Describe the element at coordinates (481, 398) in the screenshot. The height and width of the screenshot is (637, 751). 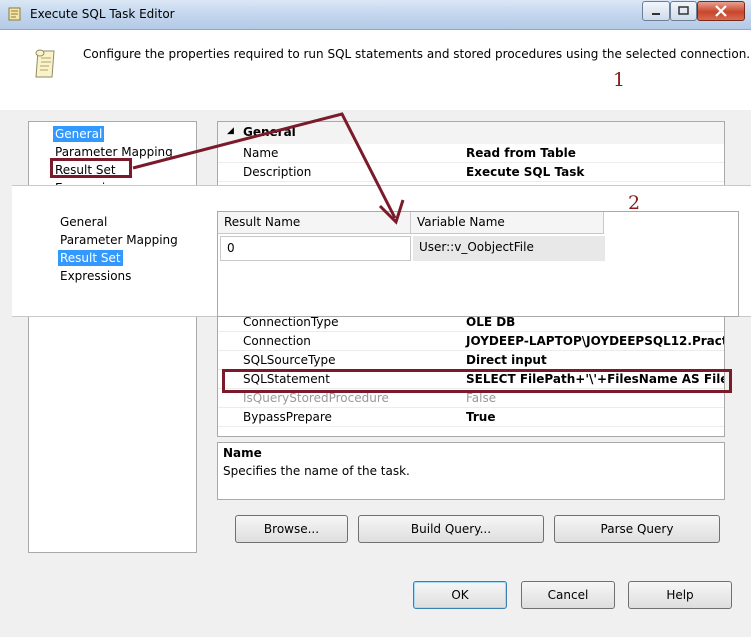
I see `property-value: False` at that location.